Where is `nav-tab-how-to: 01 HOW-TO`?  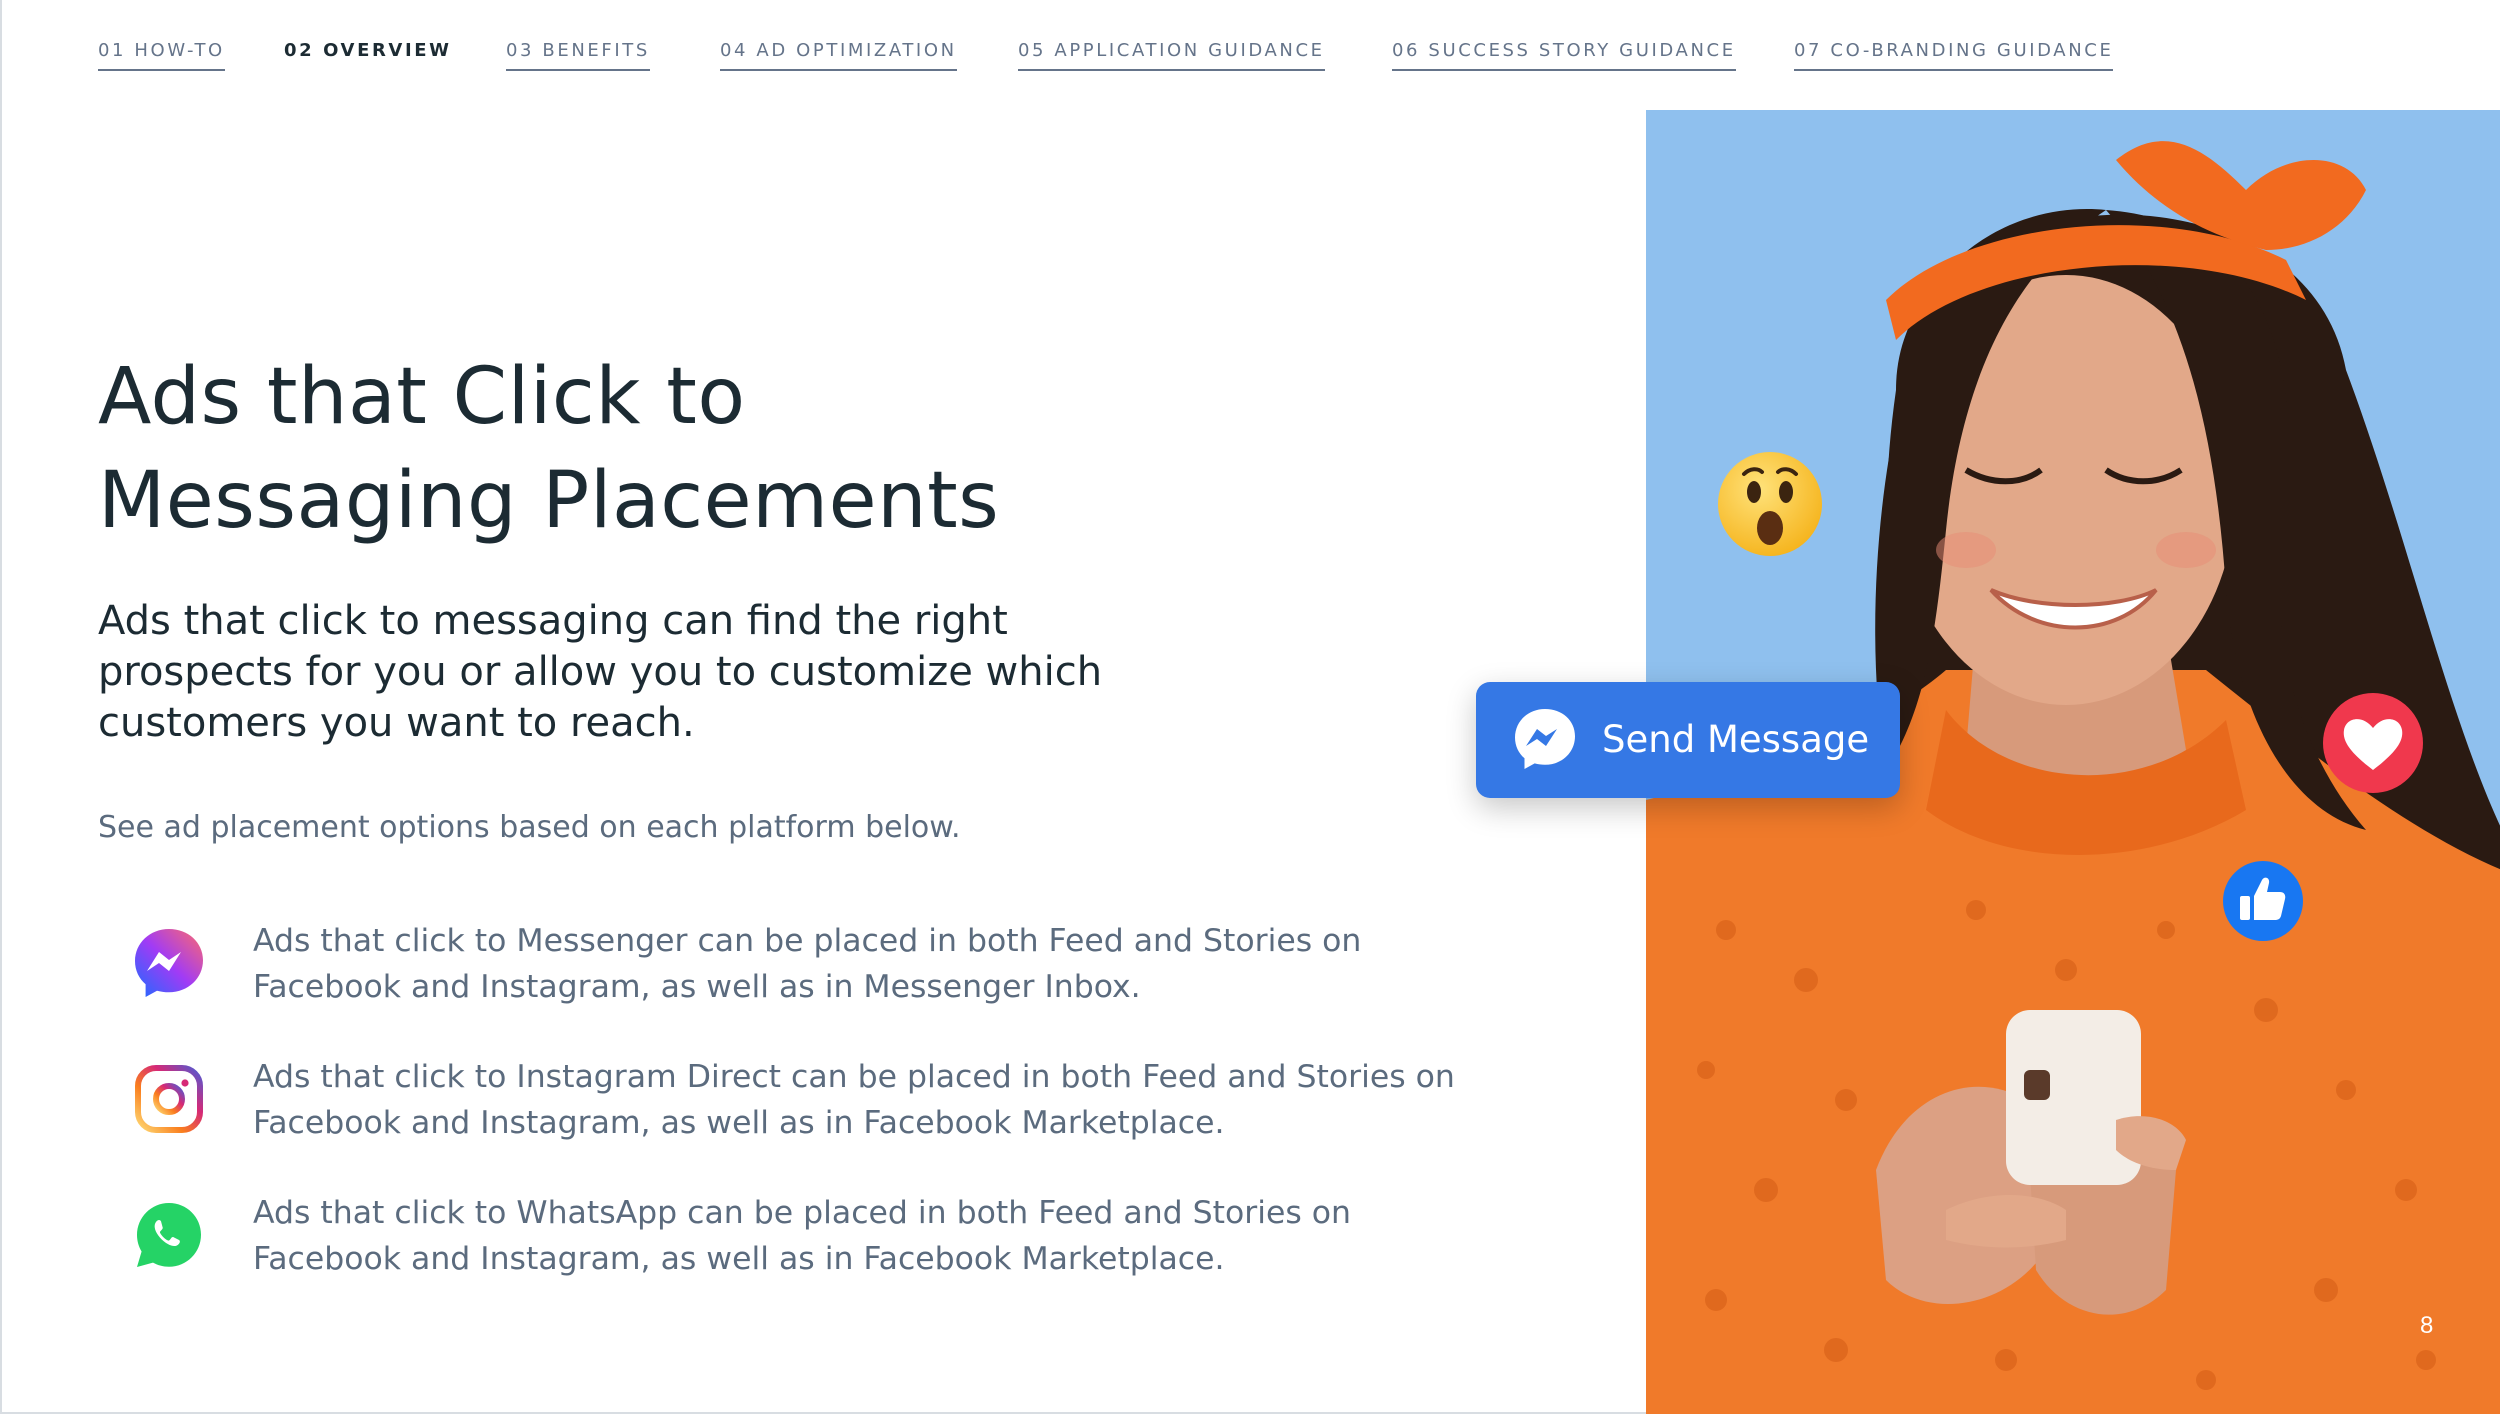 nav-tab-how-to: 01 HOW-TO is located at coordinates (161, 55).